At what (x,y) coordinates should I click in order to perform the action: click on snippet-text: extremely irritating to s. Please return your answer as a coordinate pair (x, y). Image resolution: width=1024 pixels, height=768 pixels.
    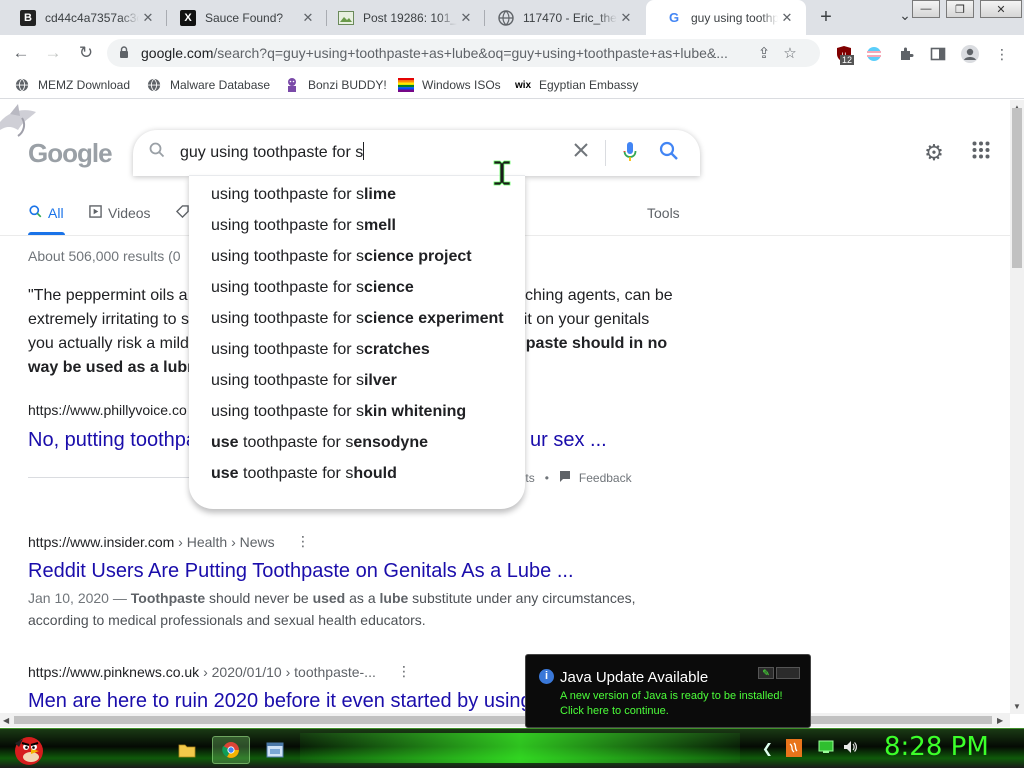
    Looking at the image, I should click on (108, 319).